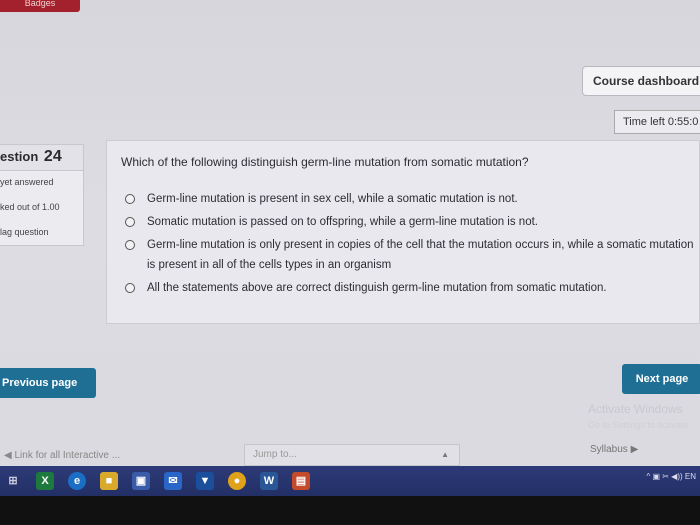 The height and width of the screenshot is (525, 700). Describe the element at coordinates (41, 233) in the screenshot. I see `flag-question-link: lag question` at that location.